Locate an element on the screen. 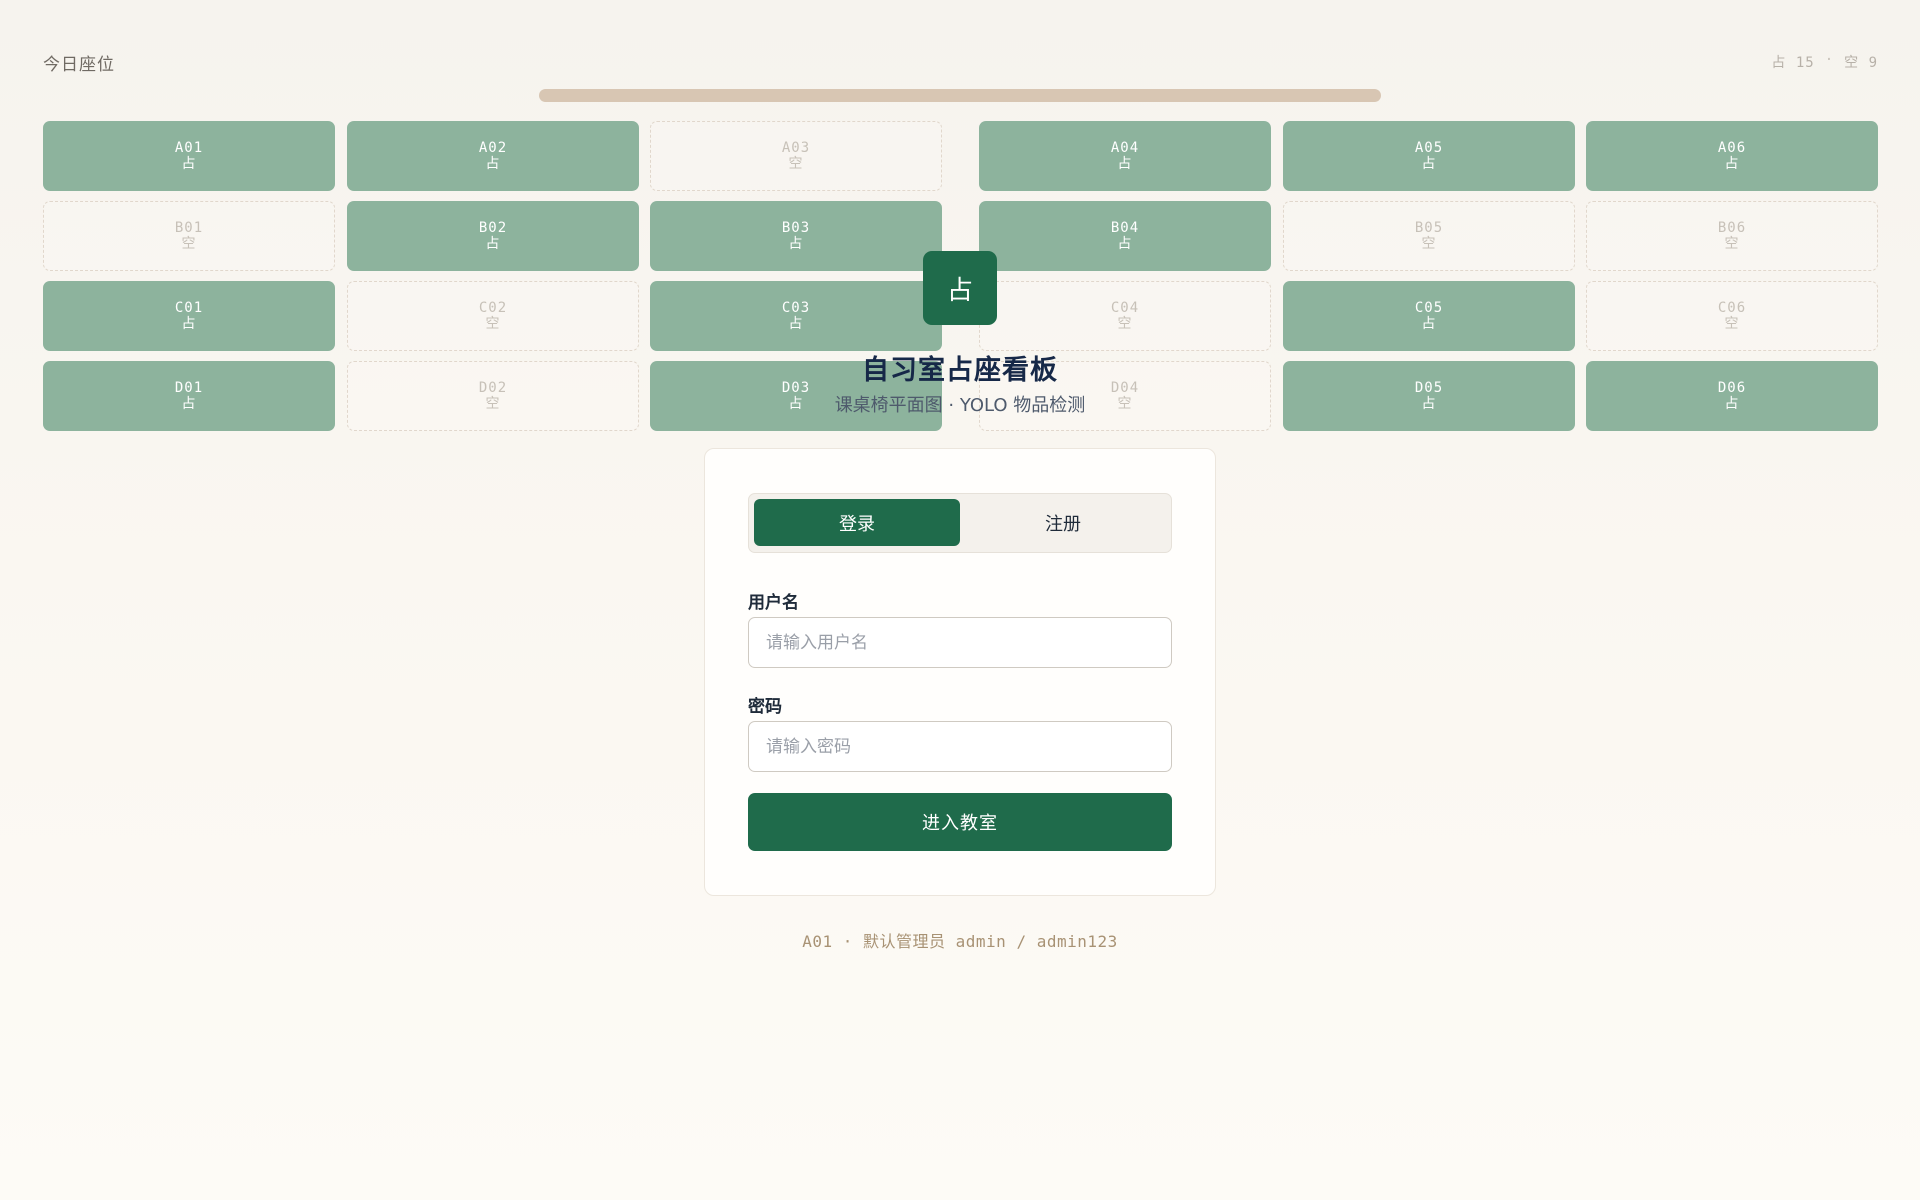 The width and height of the screenshot is (1920, 1200). seat-b03: B03 占 is located at coordinates (796, 236).